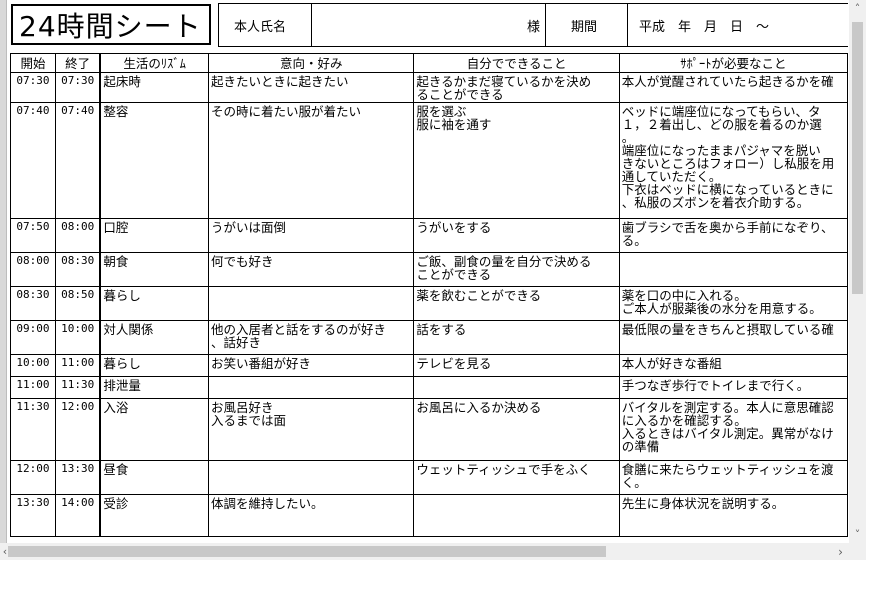  I want to click on row-rhythm: 整容, so click(154, 160).